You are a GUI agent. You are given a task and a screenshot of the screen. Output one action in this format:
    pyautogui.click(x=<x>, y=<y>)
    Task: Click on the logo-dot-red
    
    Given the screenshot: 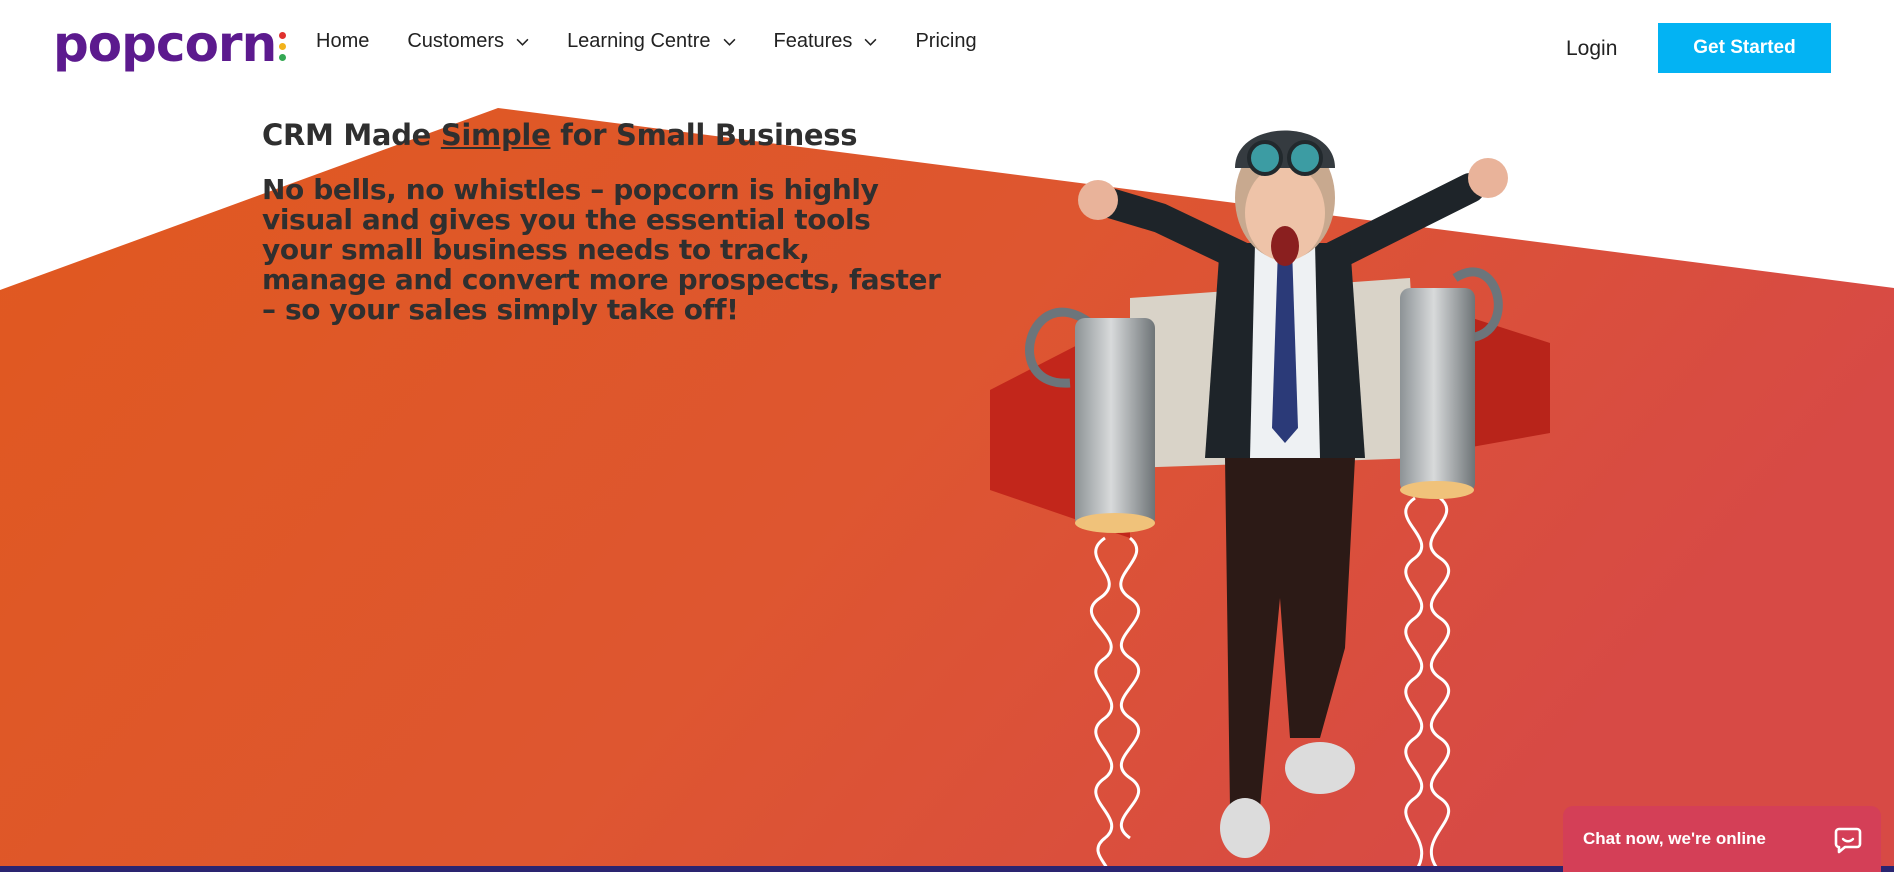 What is the action you would take?
    pyautogui.click(x=283, y=35)
    